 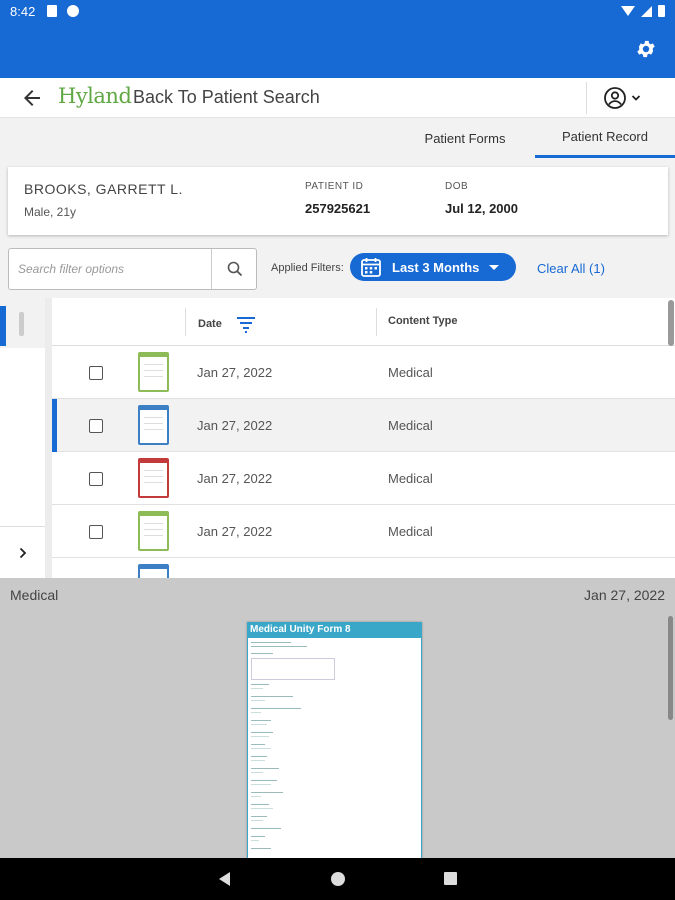 I want to click on table-row-selected: Jan 27, 2022 Medical, so click(x=363, y=425).